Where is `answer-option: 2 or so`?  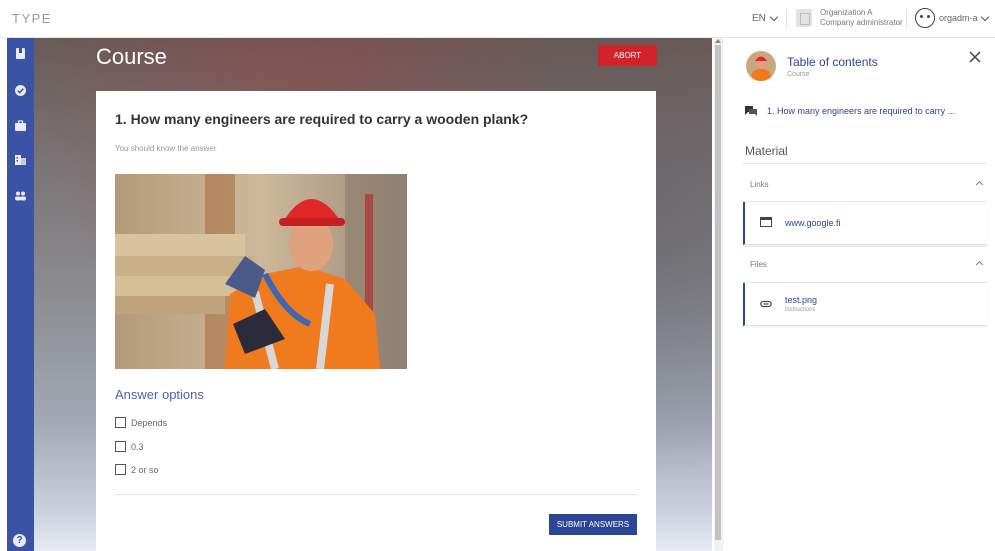
answer-option: 2 or so is located at coordinates (137, 469).